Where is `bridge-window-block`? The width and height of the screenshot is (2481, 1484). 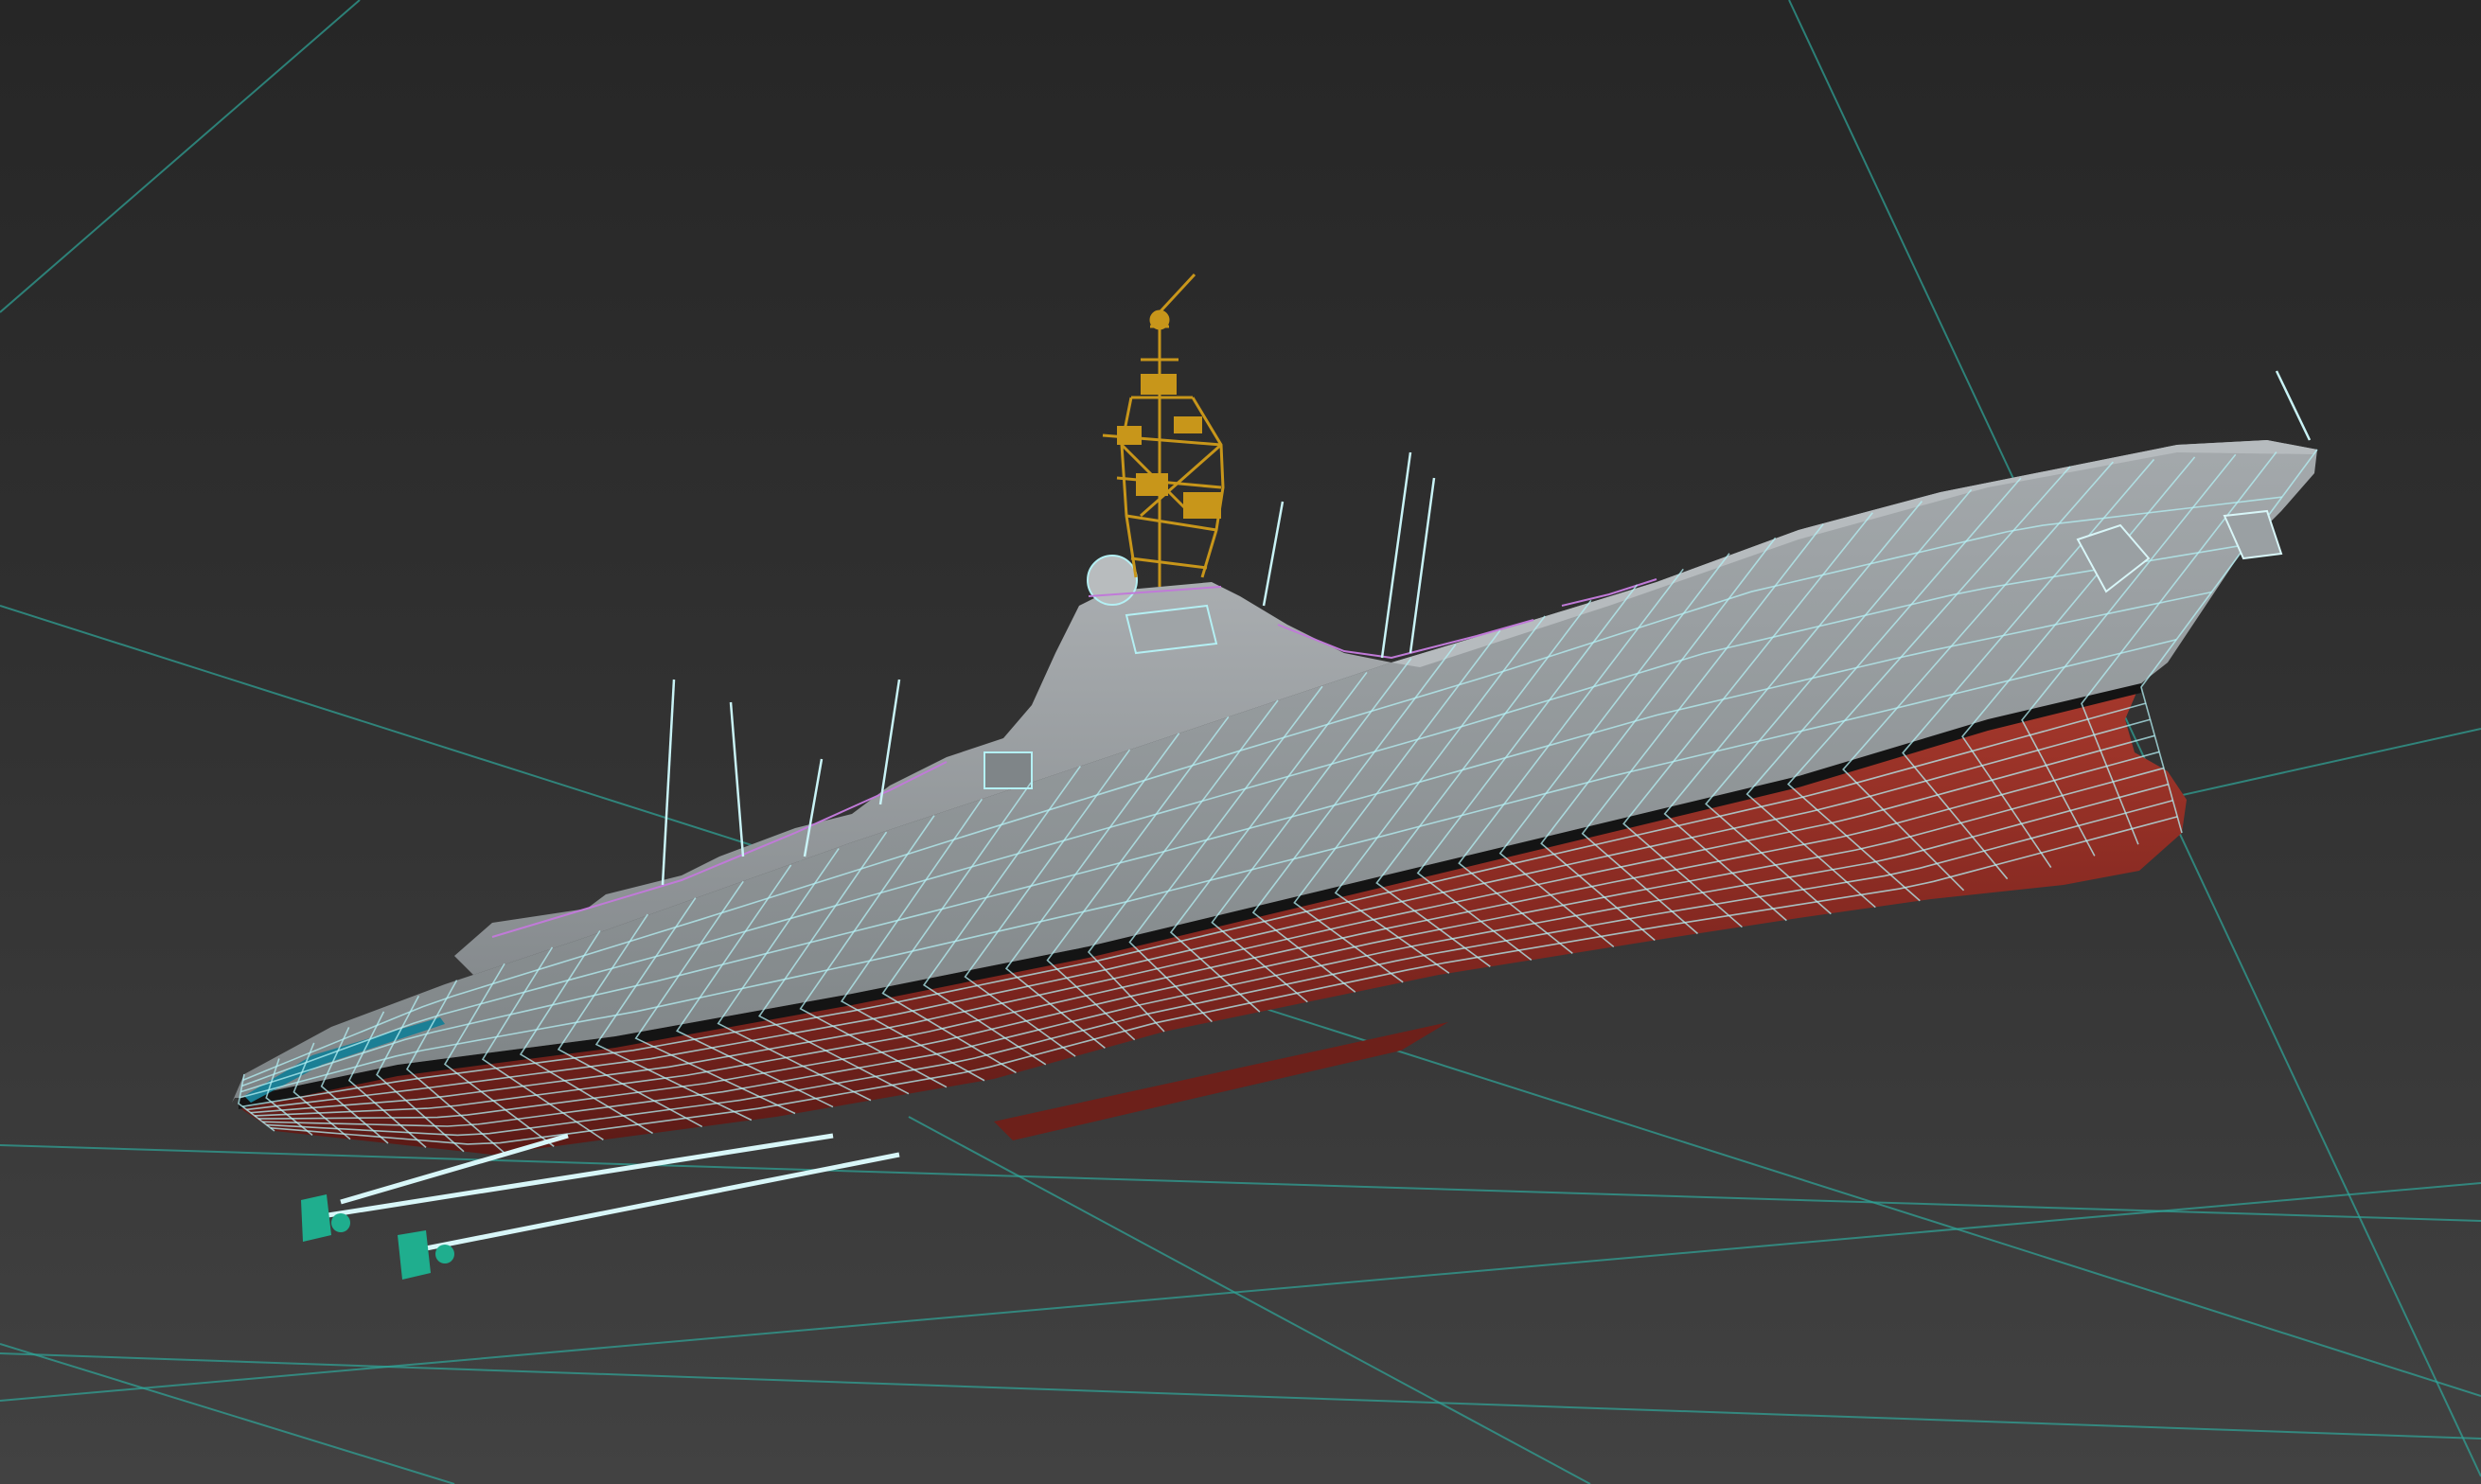 bridge-window-block is located at coordinates (1172, 629).